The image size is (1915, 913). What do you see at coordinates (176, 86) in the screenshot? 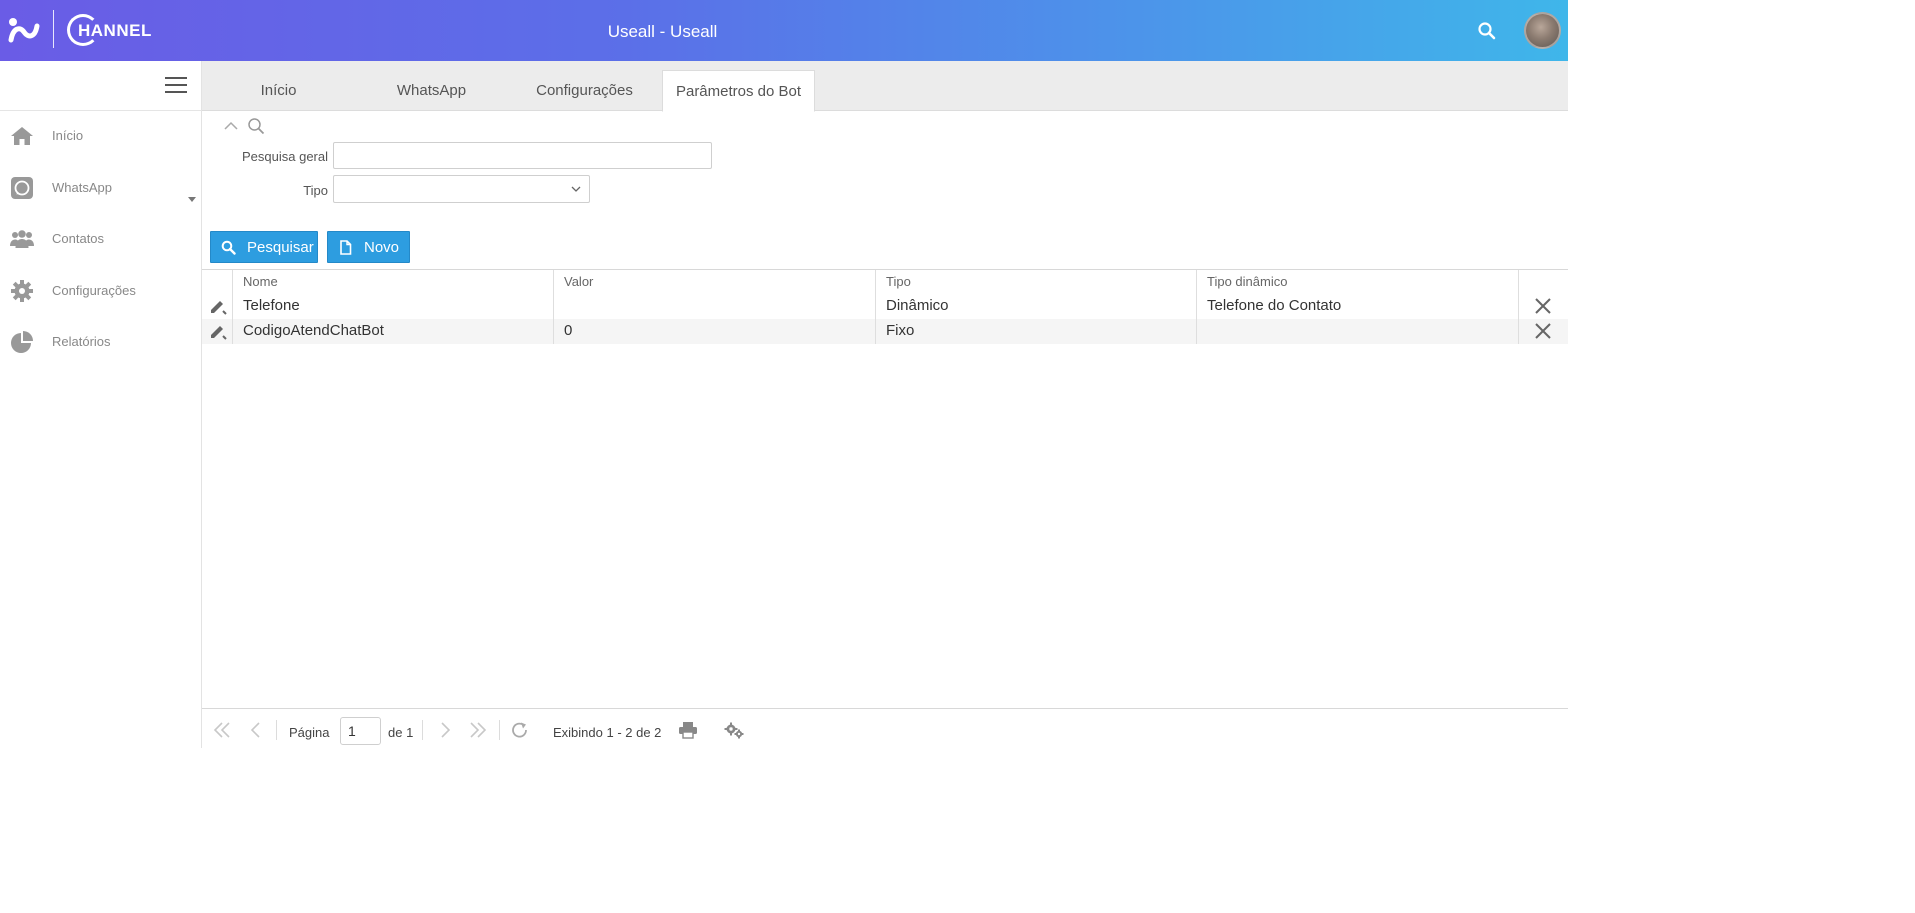
I see `hamburger-icon` at bounding box center [176, 86].